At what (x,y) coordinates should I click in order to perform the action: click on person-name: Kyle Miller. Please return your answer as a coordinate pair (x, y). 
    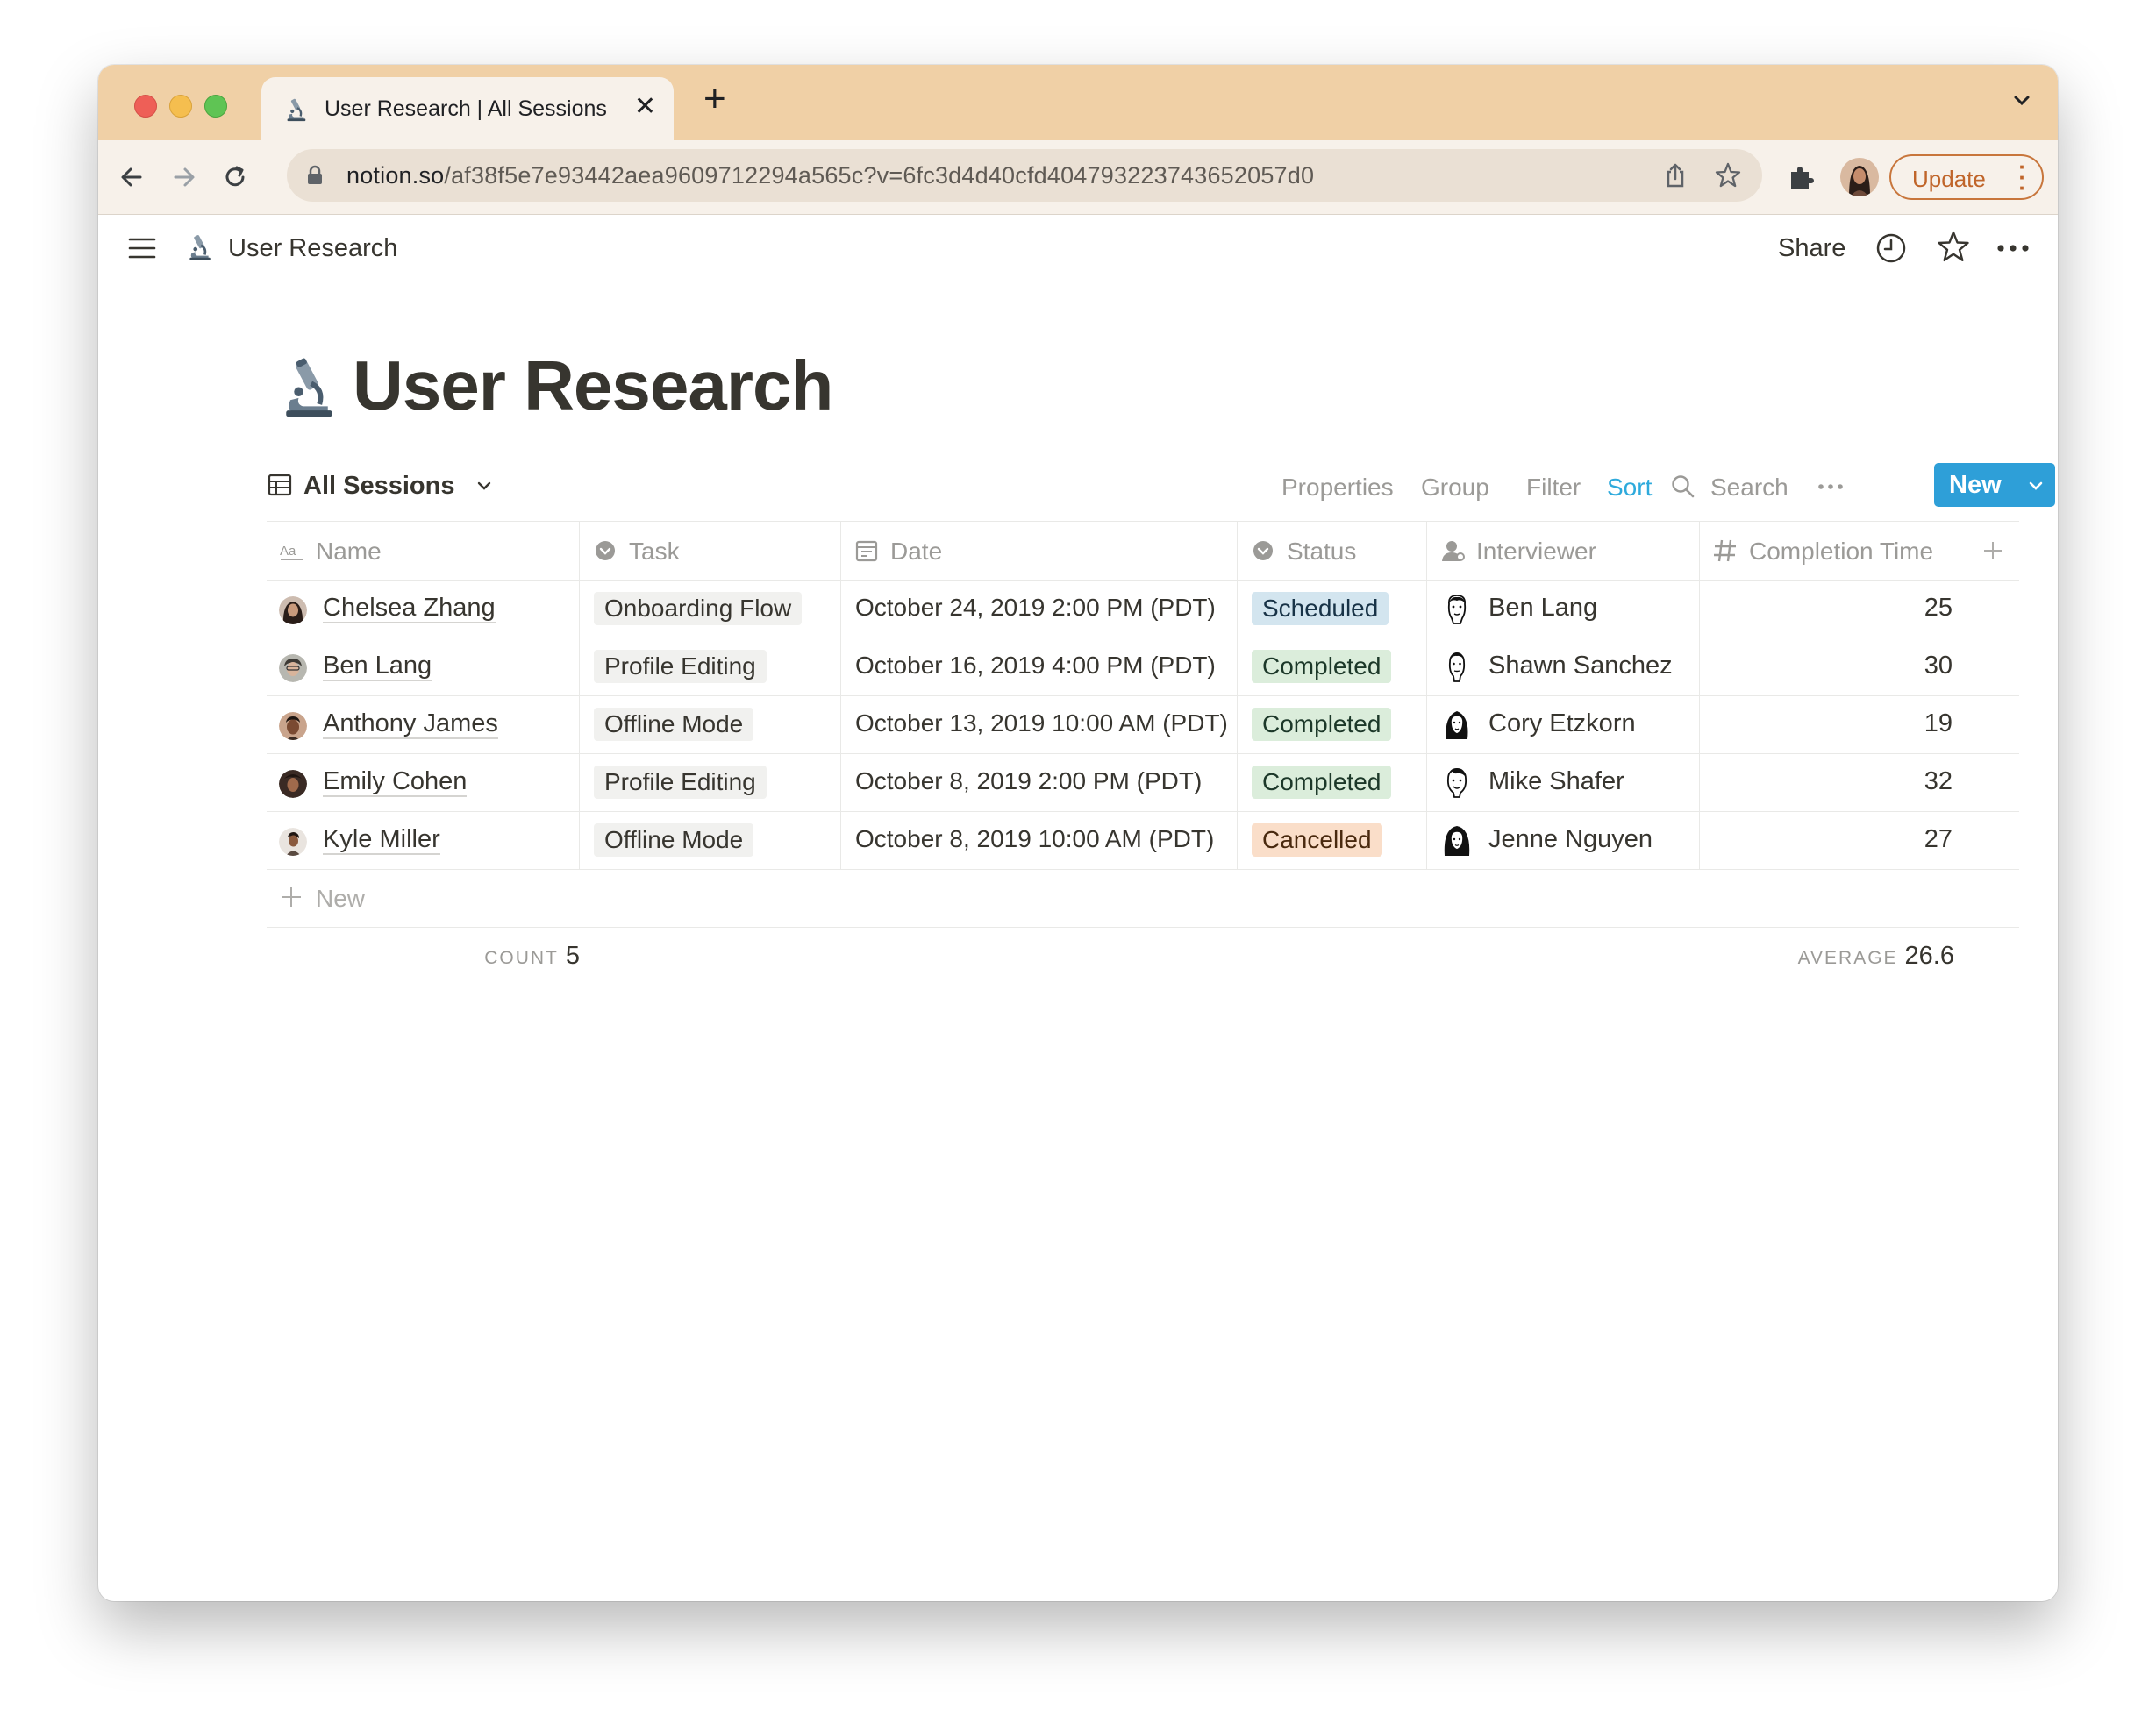
    Looking at the image, I should click on (381, 840).